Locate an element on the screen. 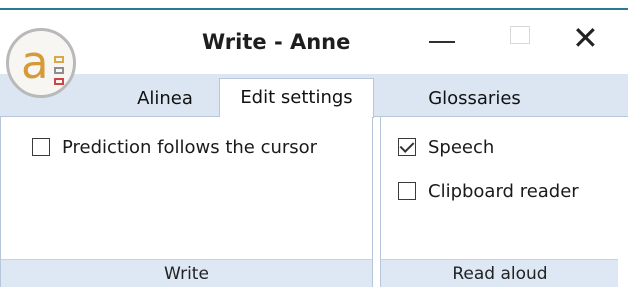  clipboard-reader-checkbox is located at coordinates (407, 191).